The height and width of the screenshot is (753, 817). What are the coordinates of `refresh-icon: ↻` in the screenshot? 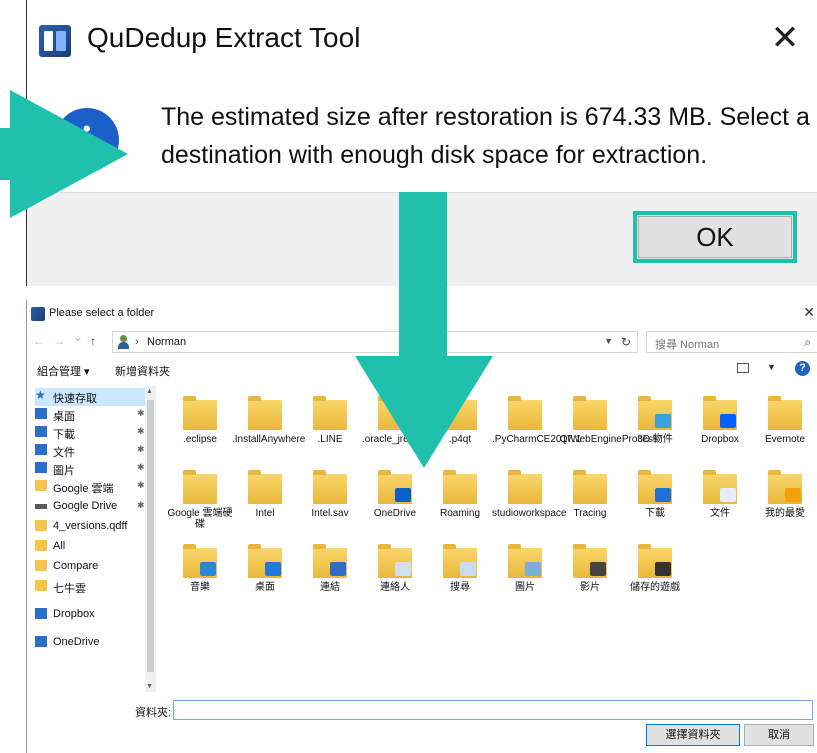 It's located at (626, 342).